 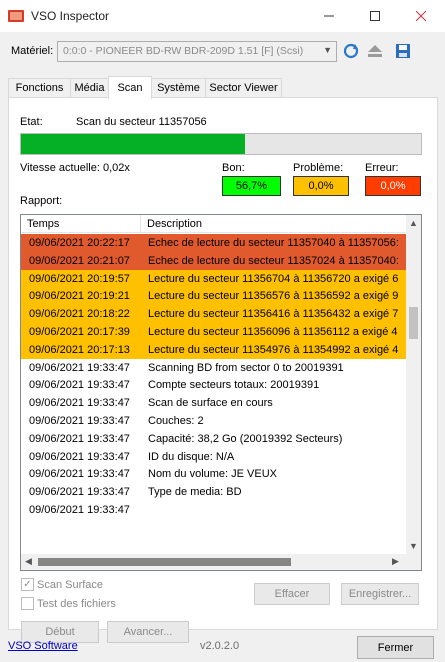 I want to click on maximize-icon, so click(x=375, y=16).